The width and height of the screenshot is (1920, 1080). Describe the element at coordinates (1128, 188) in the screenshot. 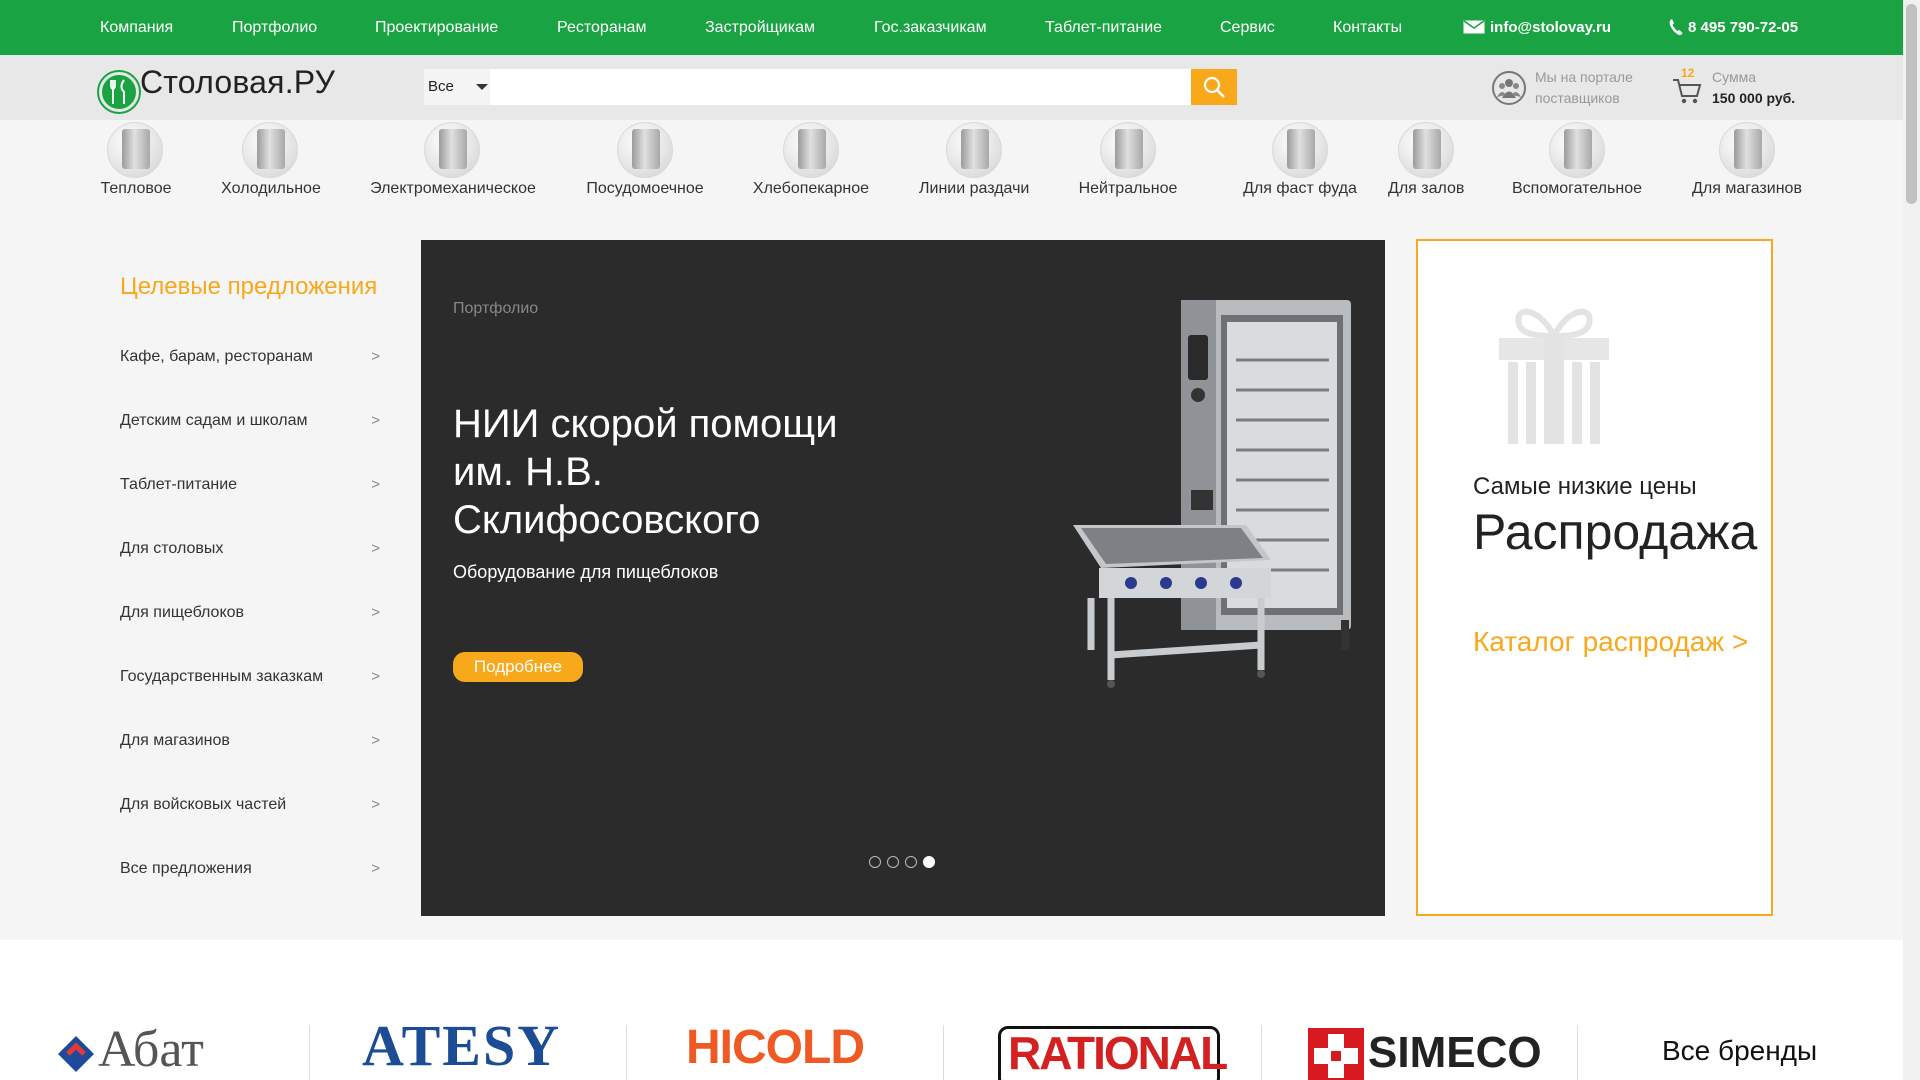

I see `category-label: Нейтральное` at that location.